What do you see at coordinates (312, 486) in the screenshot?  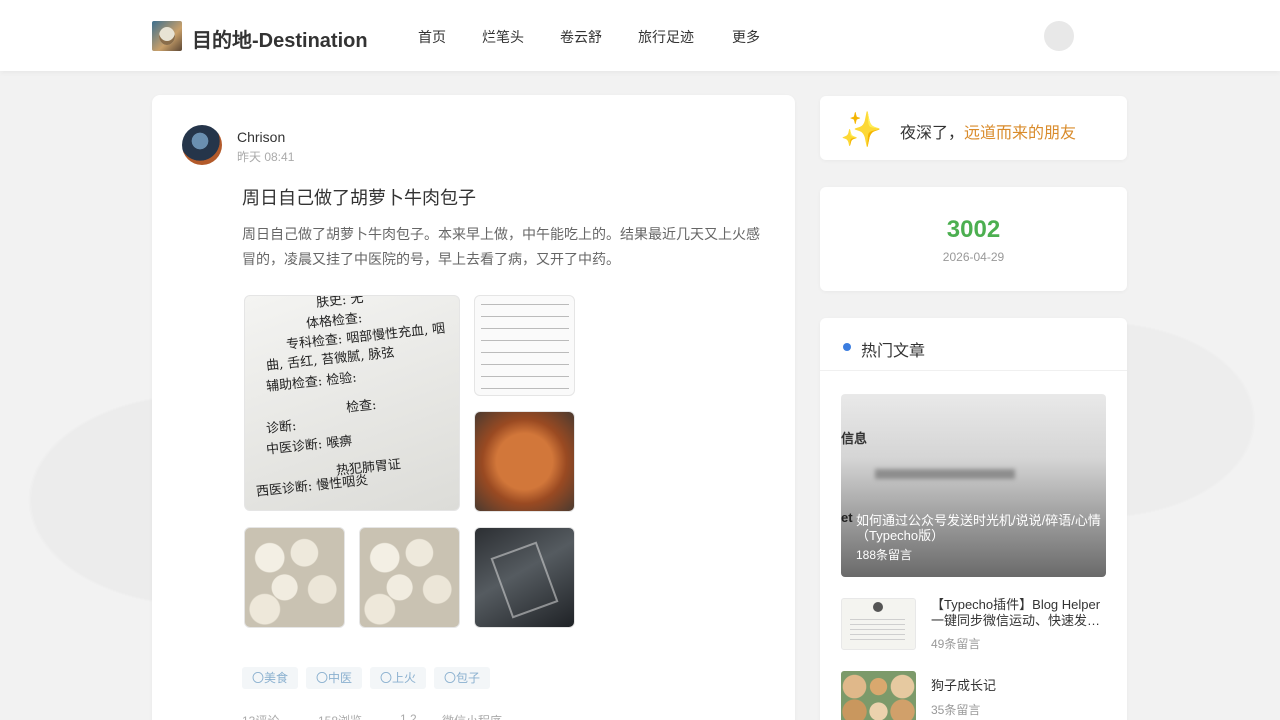 I see `prescription-line: 西医诊断: 慢性咽炎` at bounding box center [312, 486].